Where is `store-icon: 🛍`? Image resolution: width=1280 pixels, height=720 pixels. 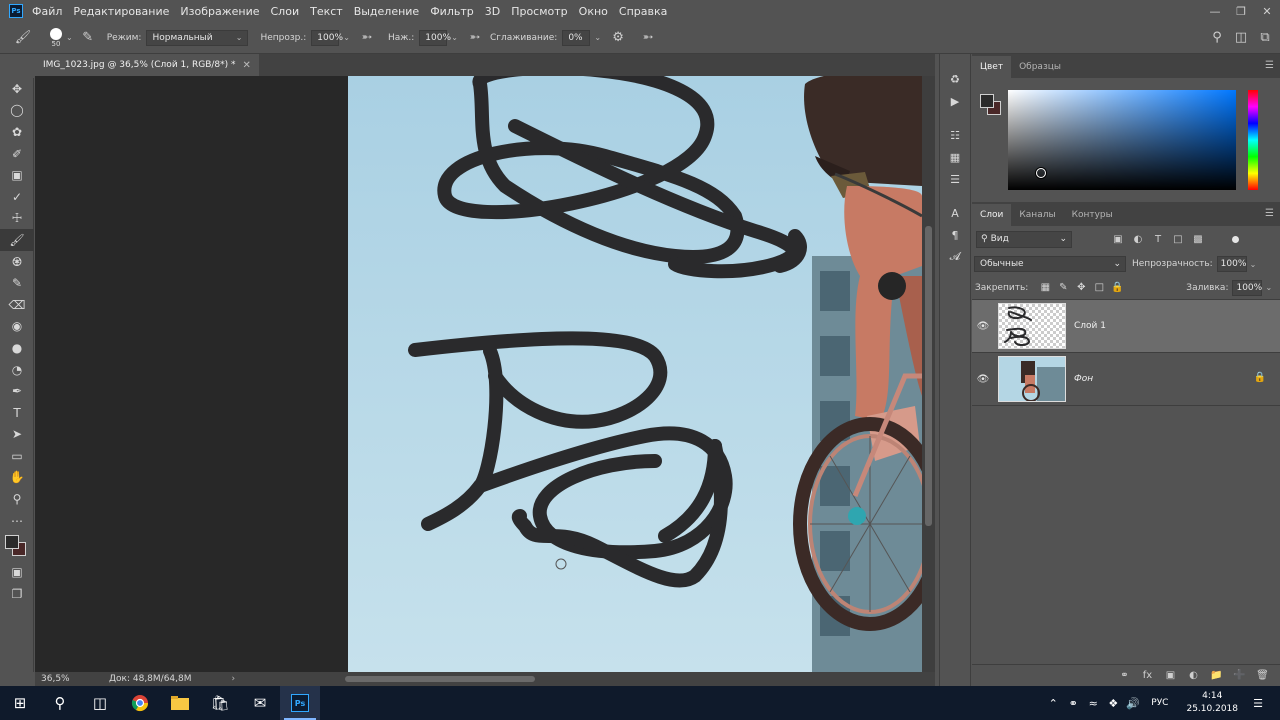 store-icon: 🛍 is located at coordinates (220, 703).